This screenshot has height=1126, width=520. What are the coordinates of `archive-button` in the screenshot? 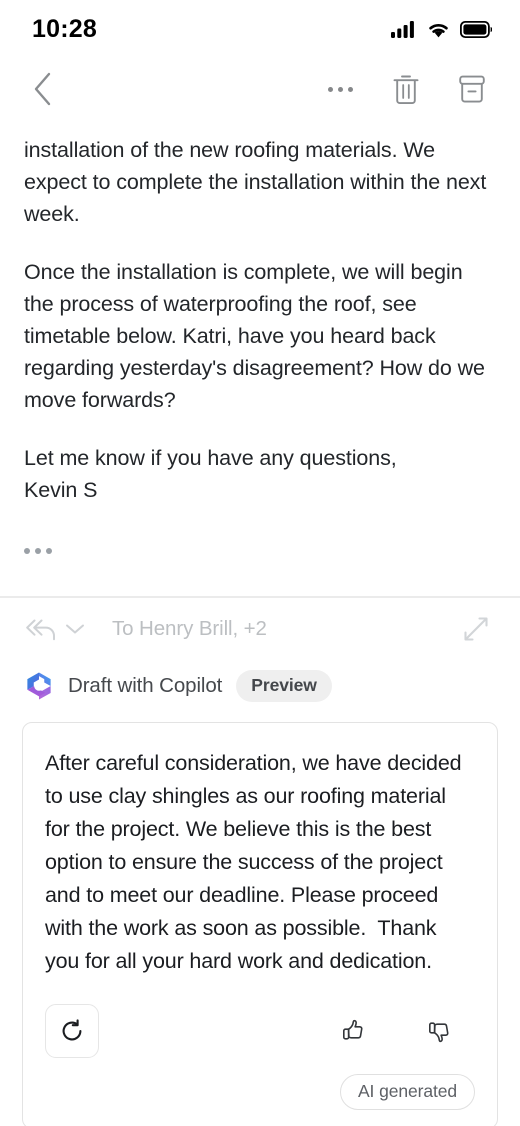 It's located at (472, 89).